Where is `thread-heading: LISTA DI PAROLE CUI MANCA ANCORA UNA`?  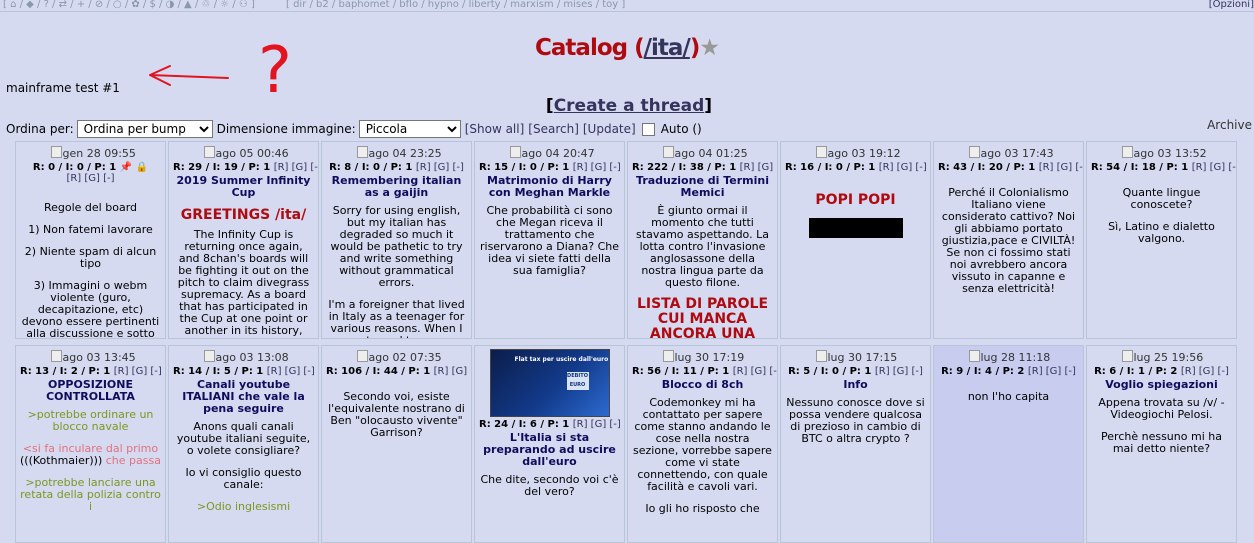 thread-heading: LISTA DI PAROLE CUI MANCA ANCORA UNA is located at coordinates (702, 317).